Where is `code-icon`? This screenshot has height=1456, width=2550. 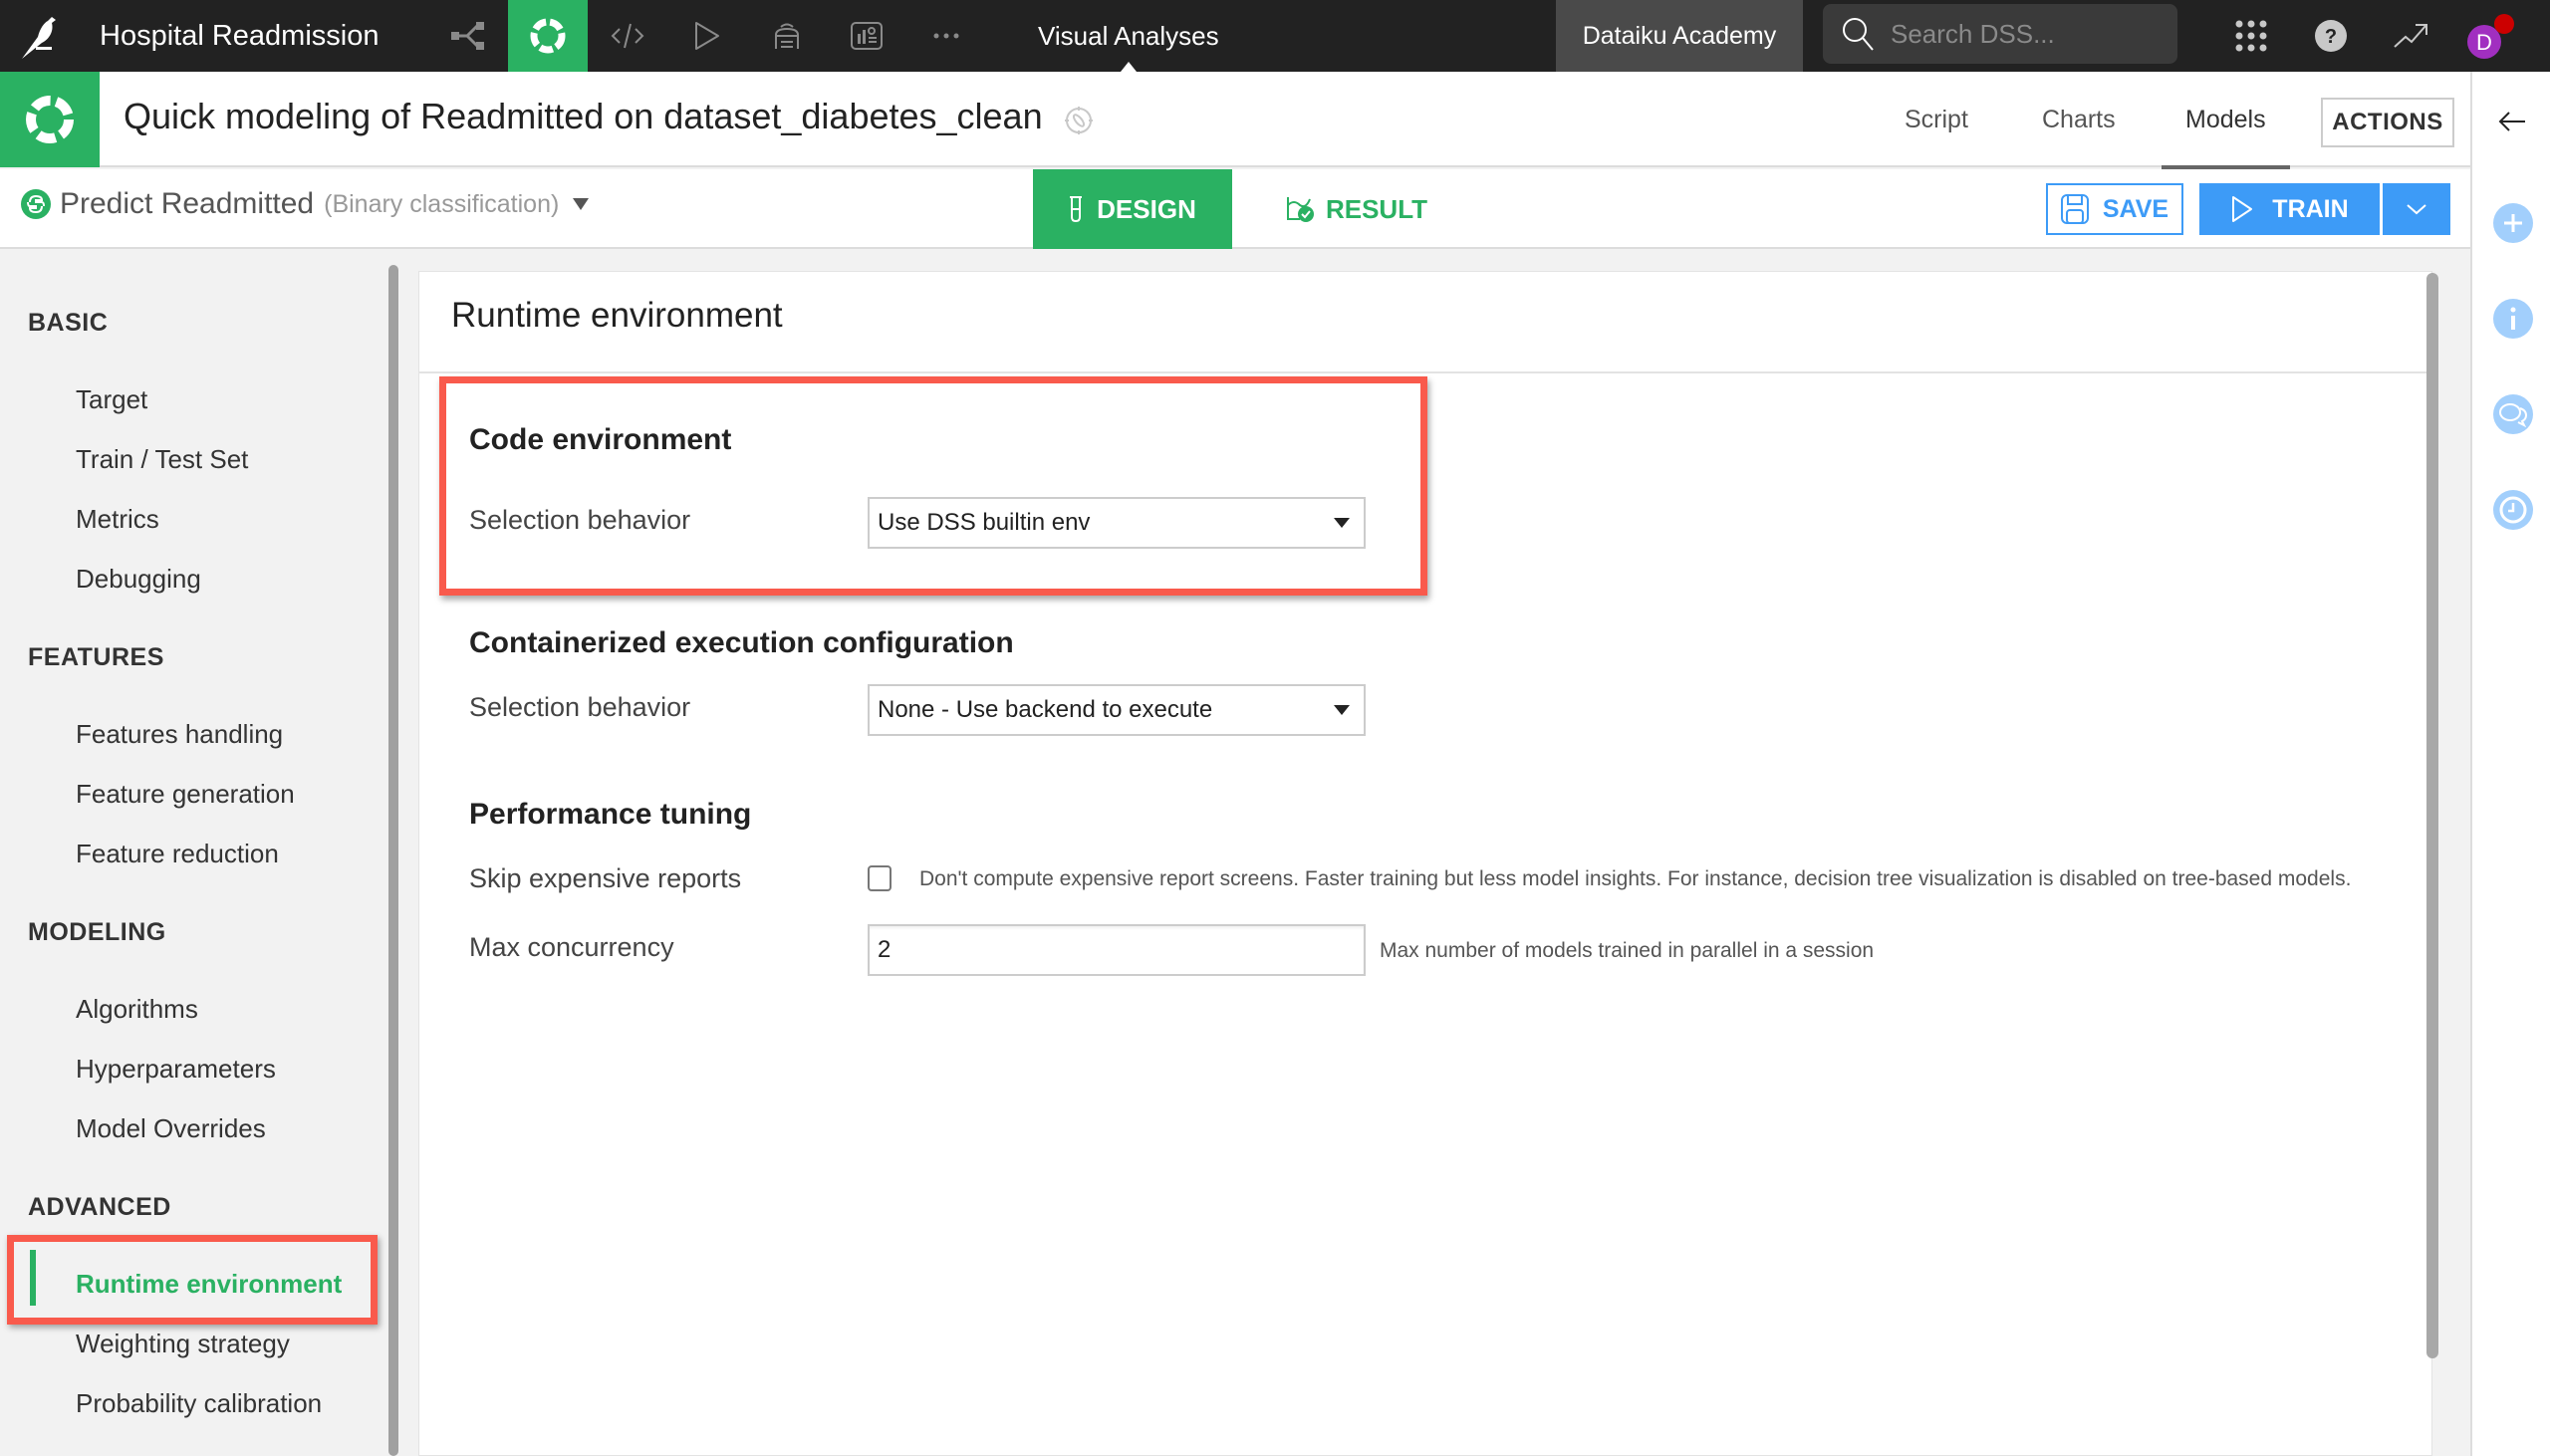 code-icon is located at coordinates (627, 36).